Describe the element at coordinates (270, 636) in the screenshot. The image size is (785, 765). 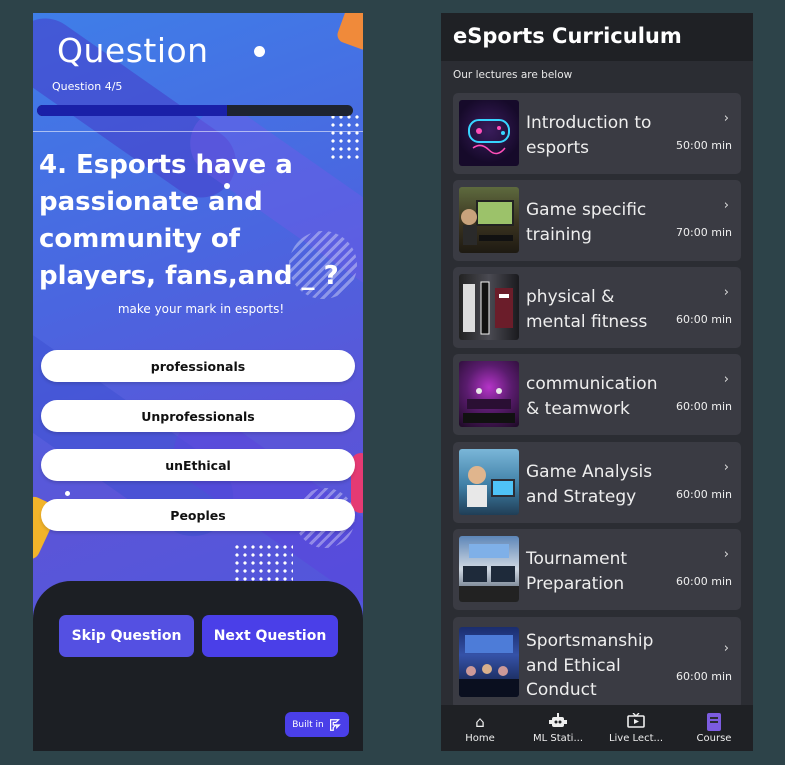
I see `next-question-button: Next Question` at that location.